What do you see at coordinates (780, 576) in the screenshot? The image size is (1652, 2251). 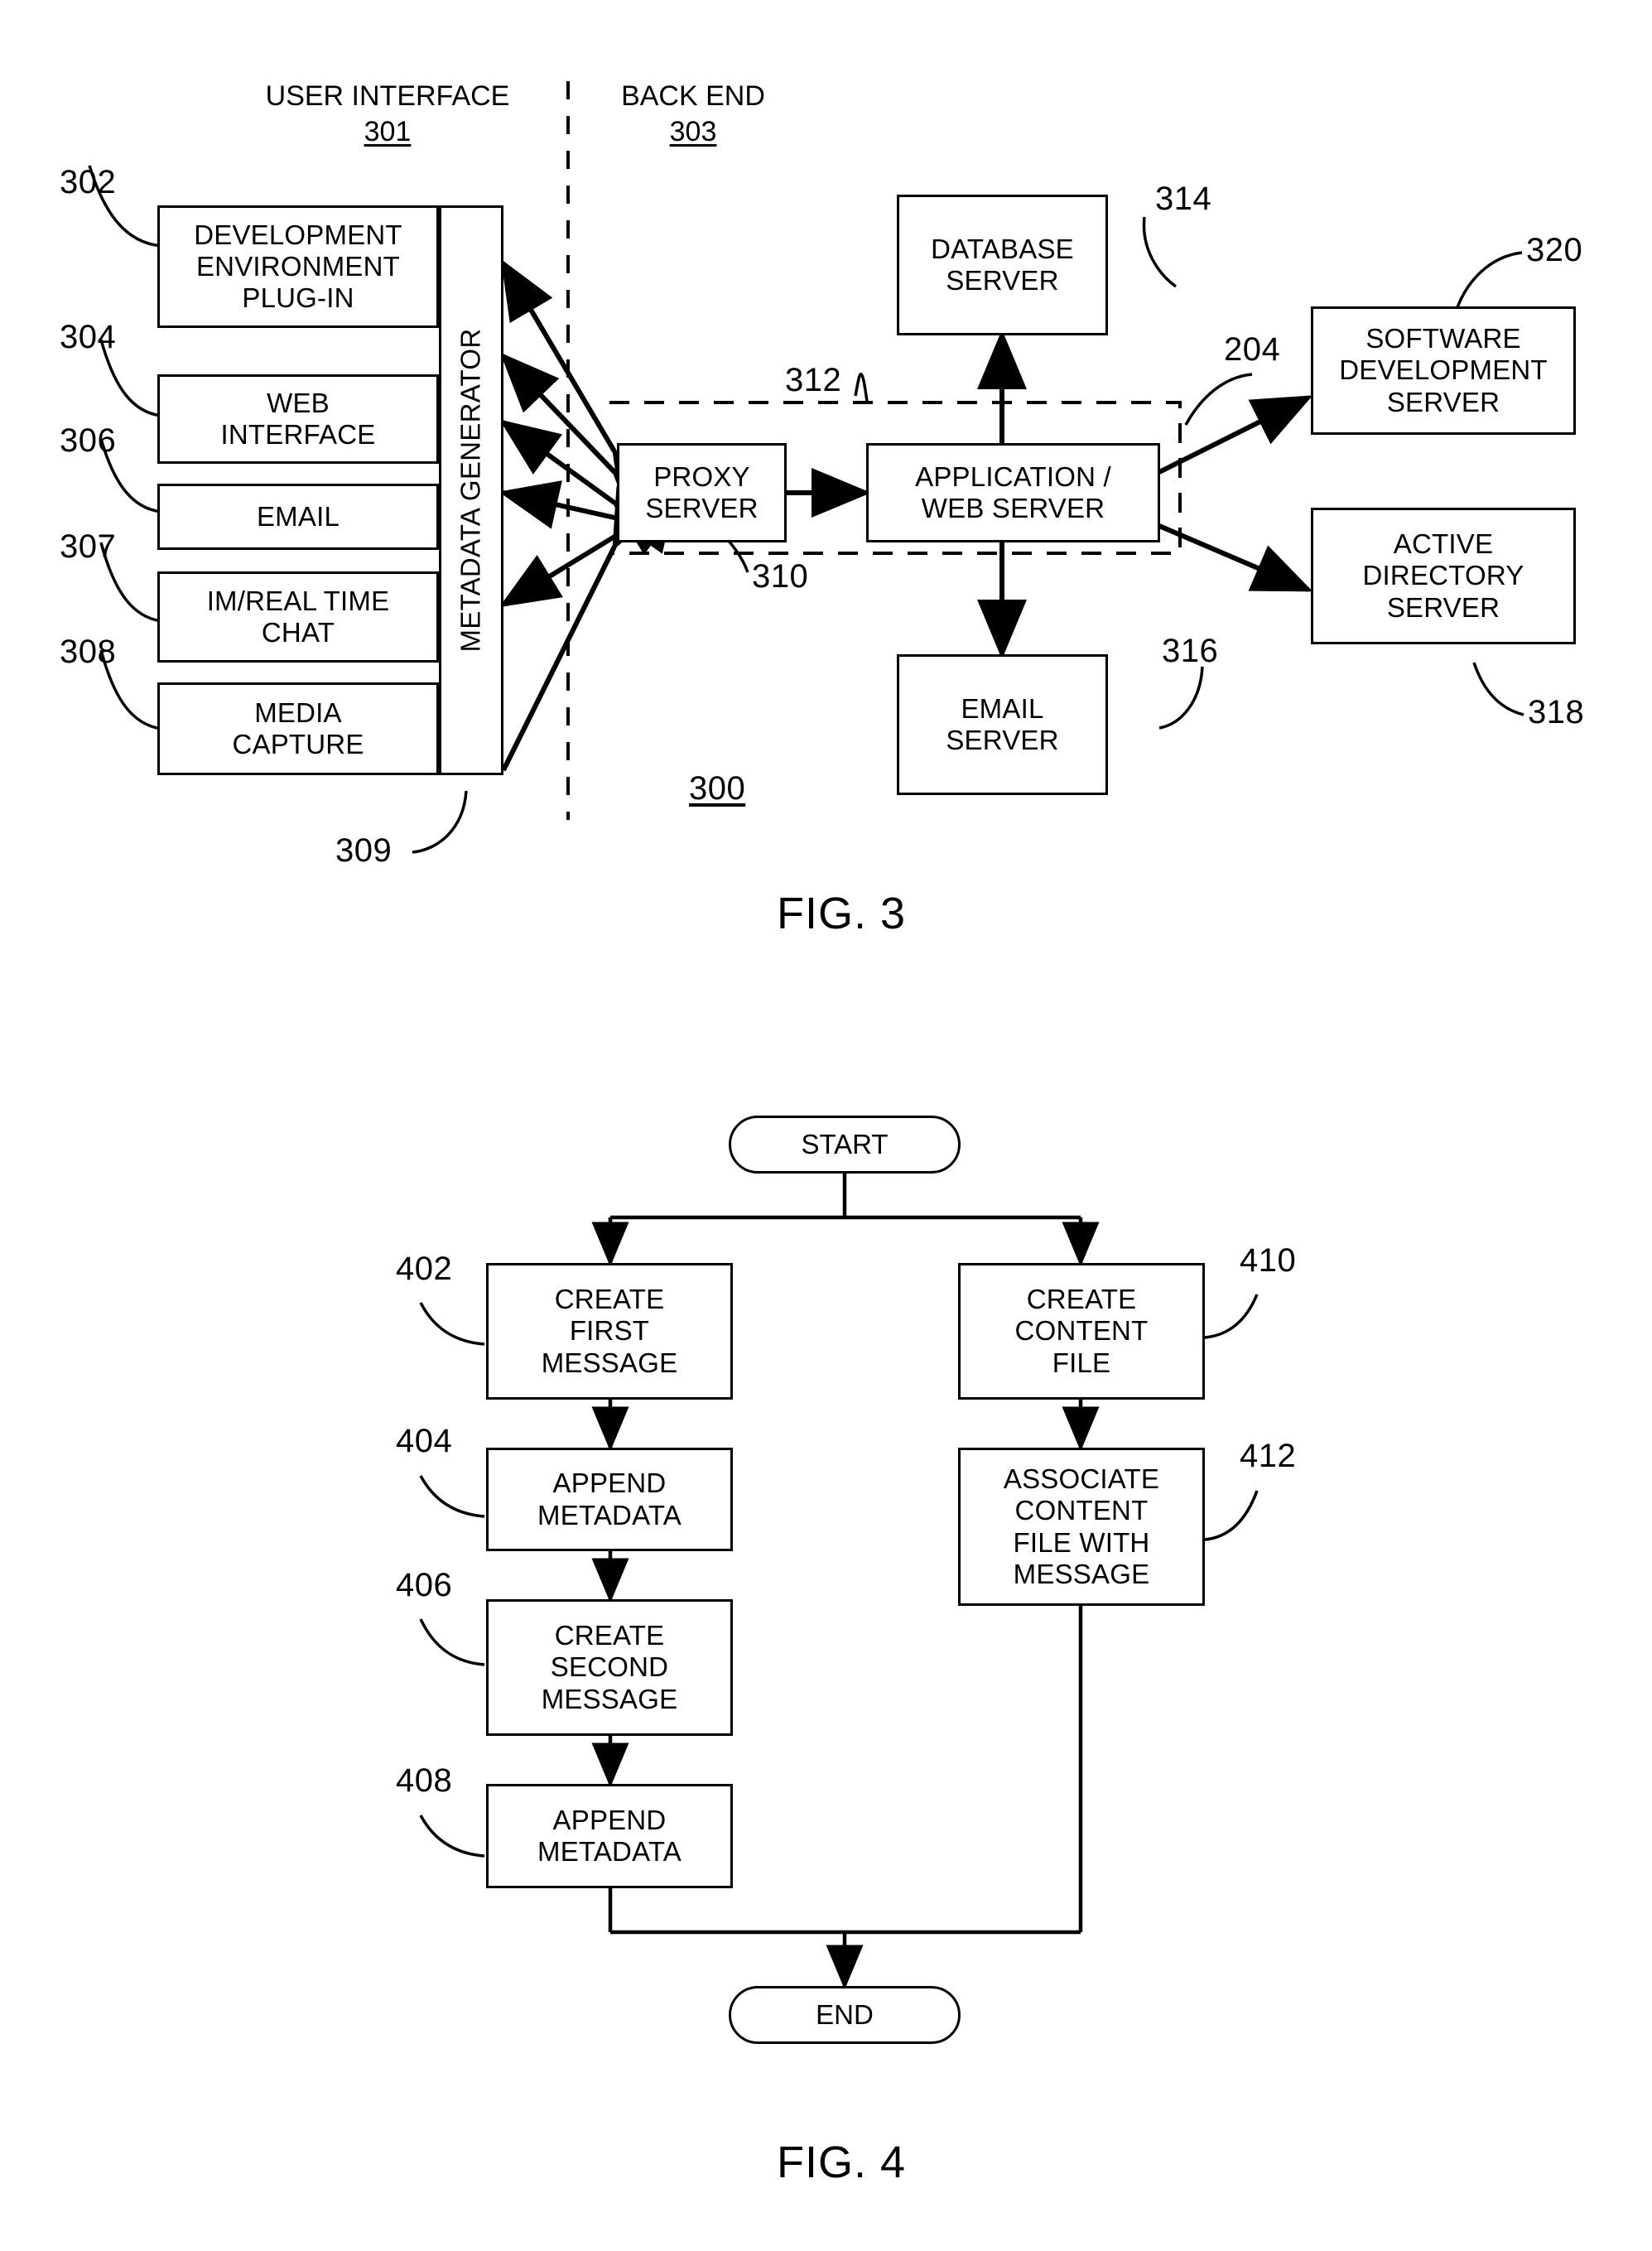 I see `ref-310: 310` at bounding box center [780, 576].